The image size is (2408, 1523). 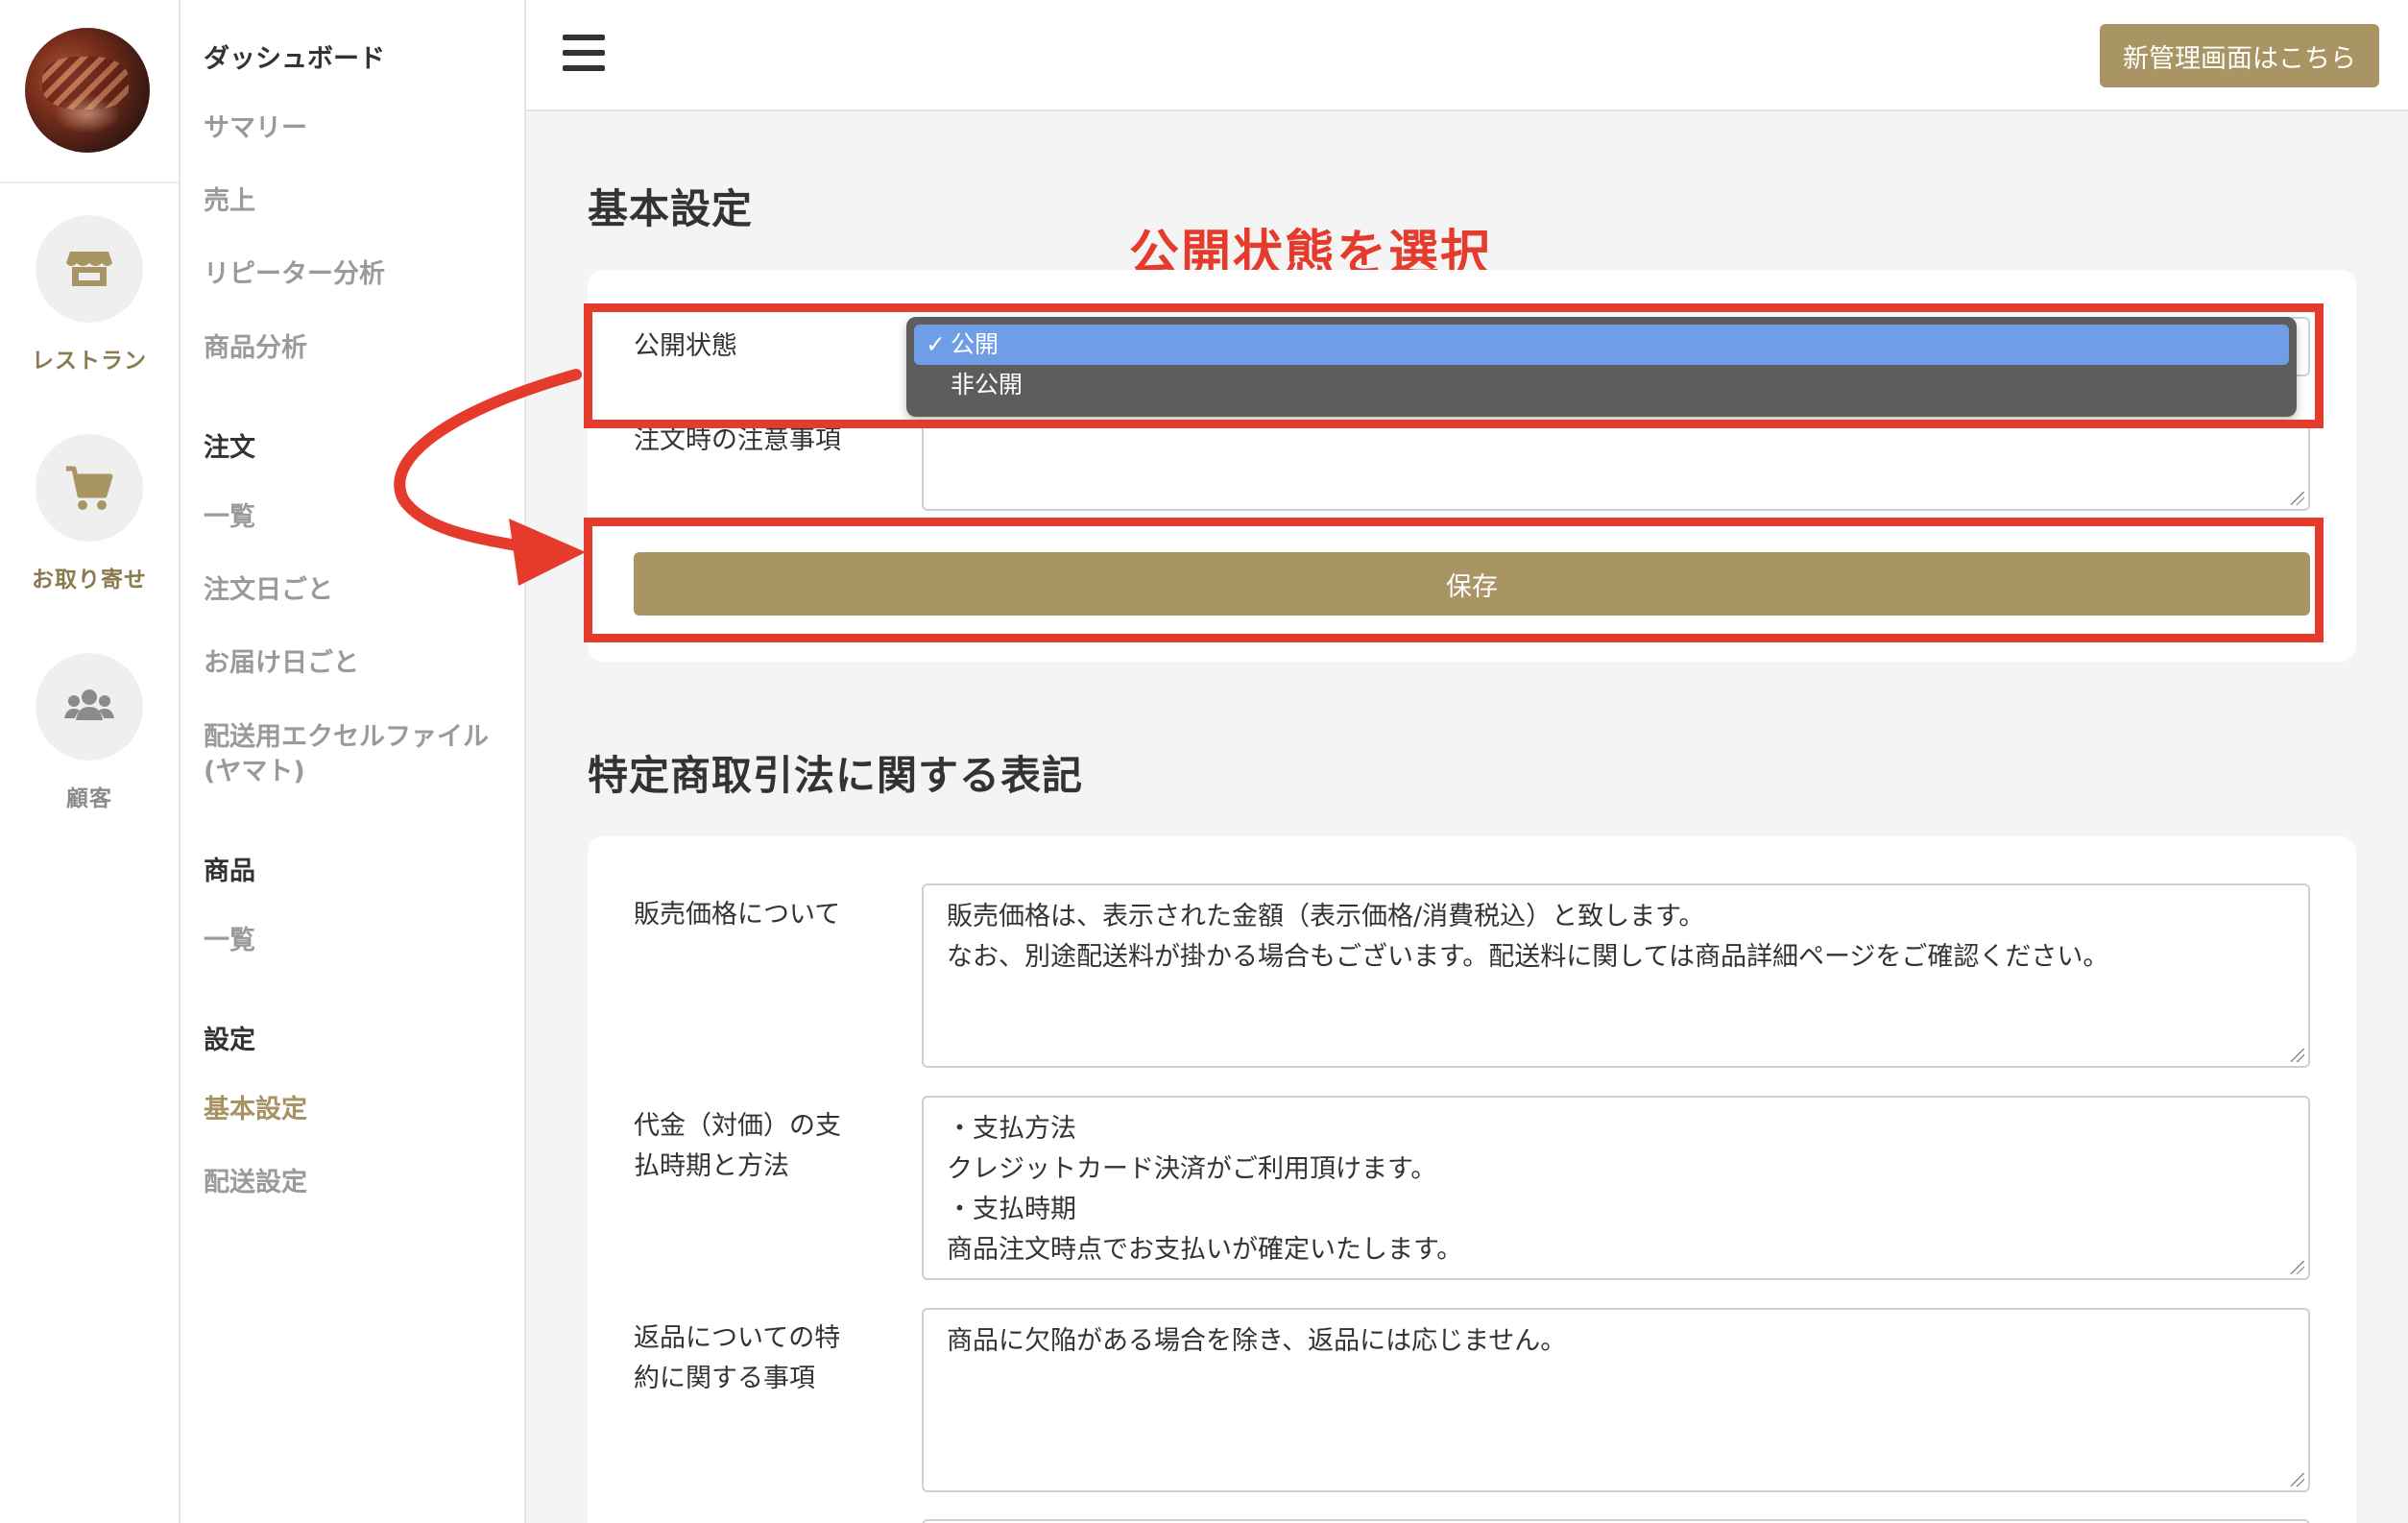 I want to click on sidebar-item-orders-list: 一覧, so click(x=230, y=517).